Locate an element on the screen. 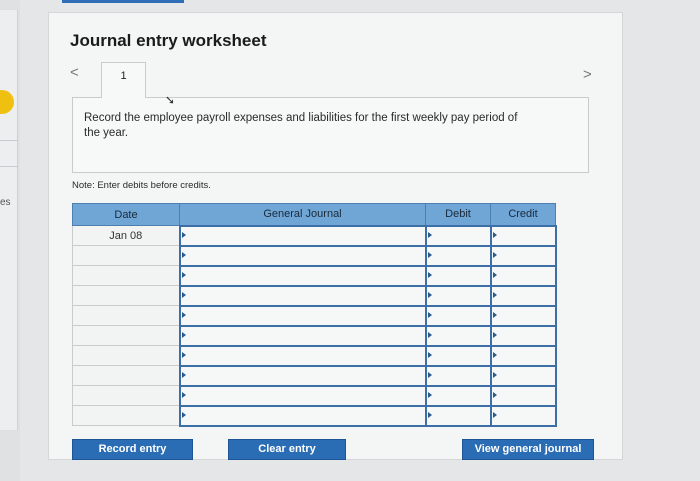 The image size is (700, 481). mouse-cursor-icon: ➘ is located at coordinates (170, 100).